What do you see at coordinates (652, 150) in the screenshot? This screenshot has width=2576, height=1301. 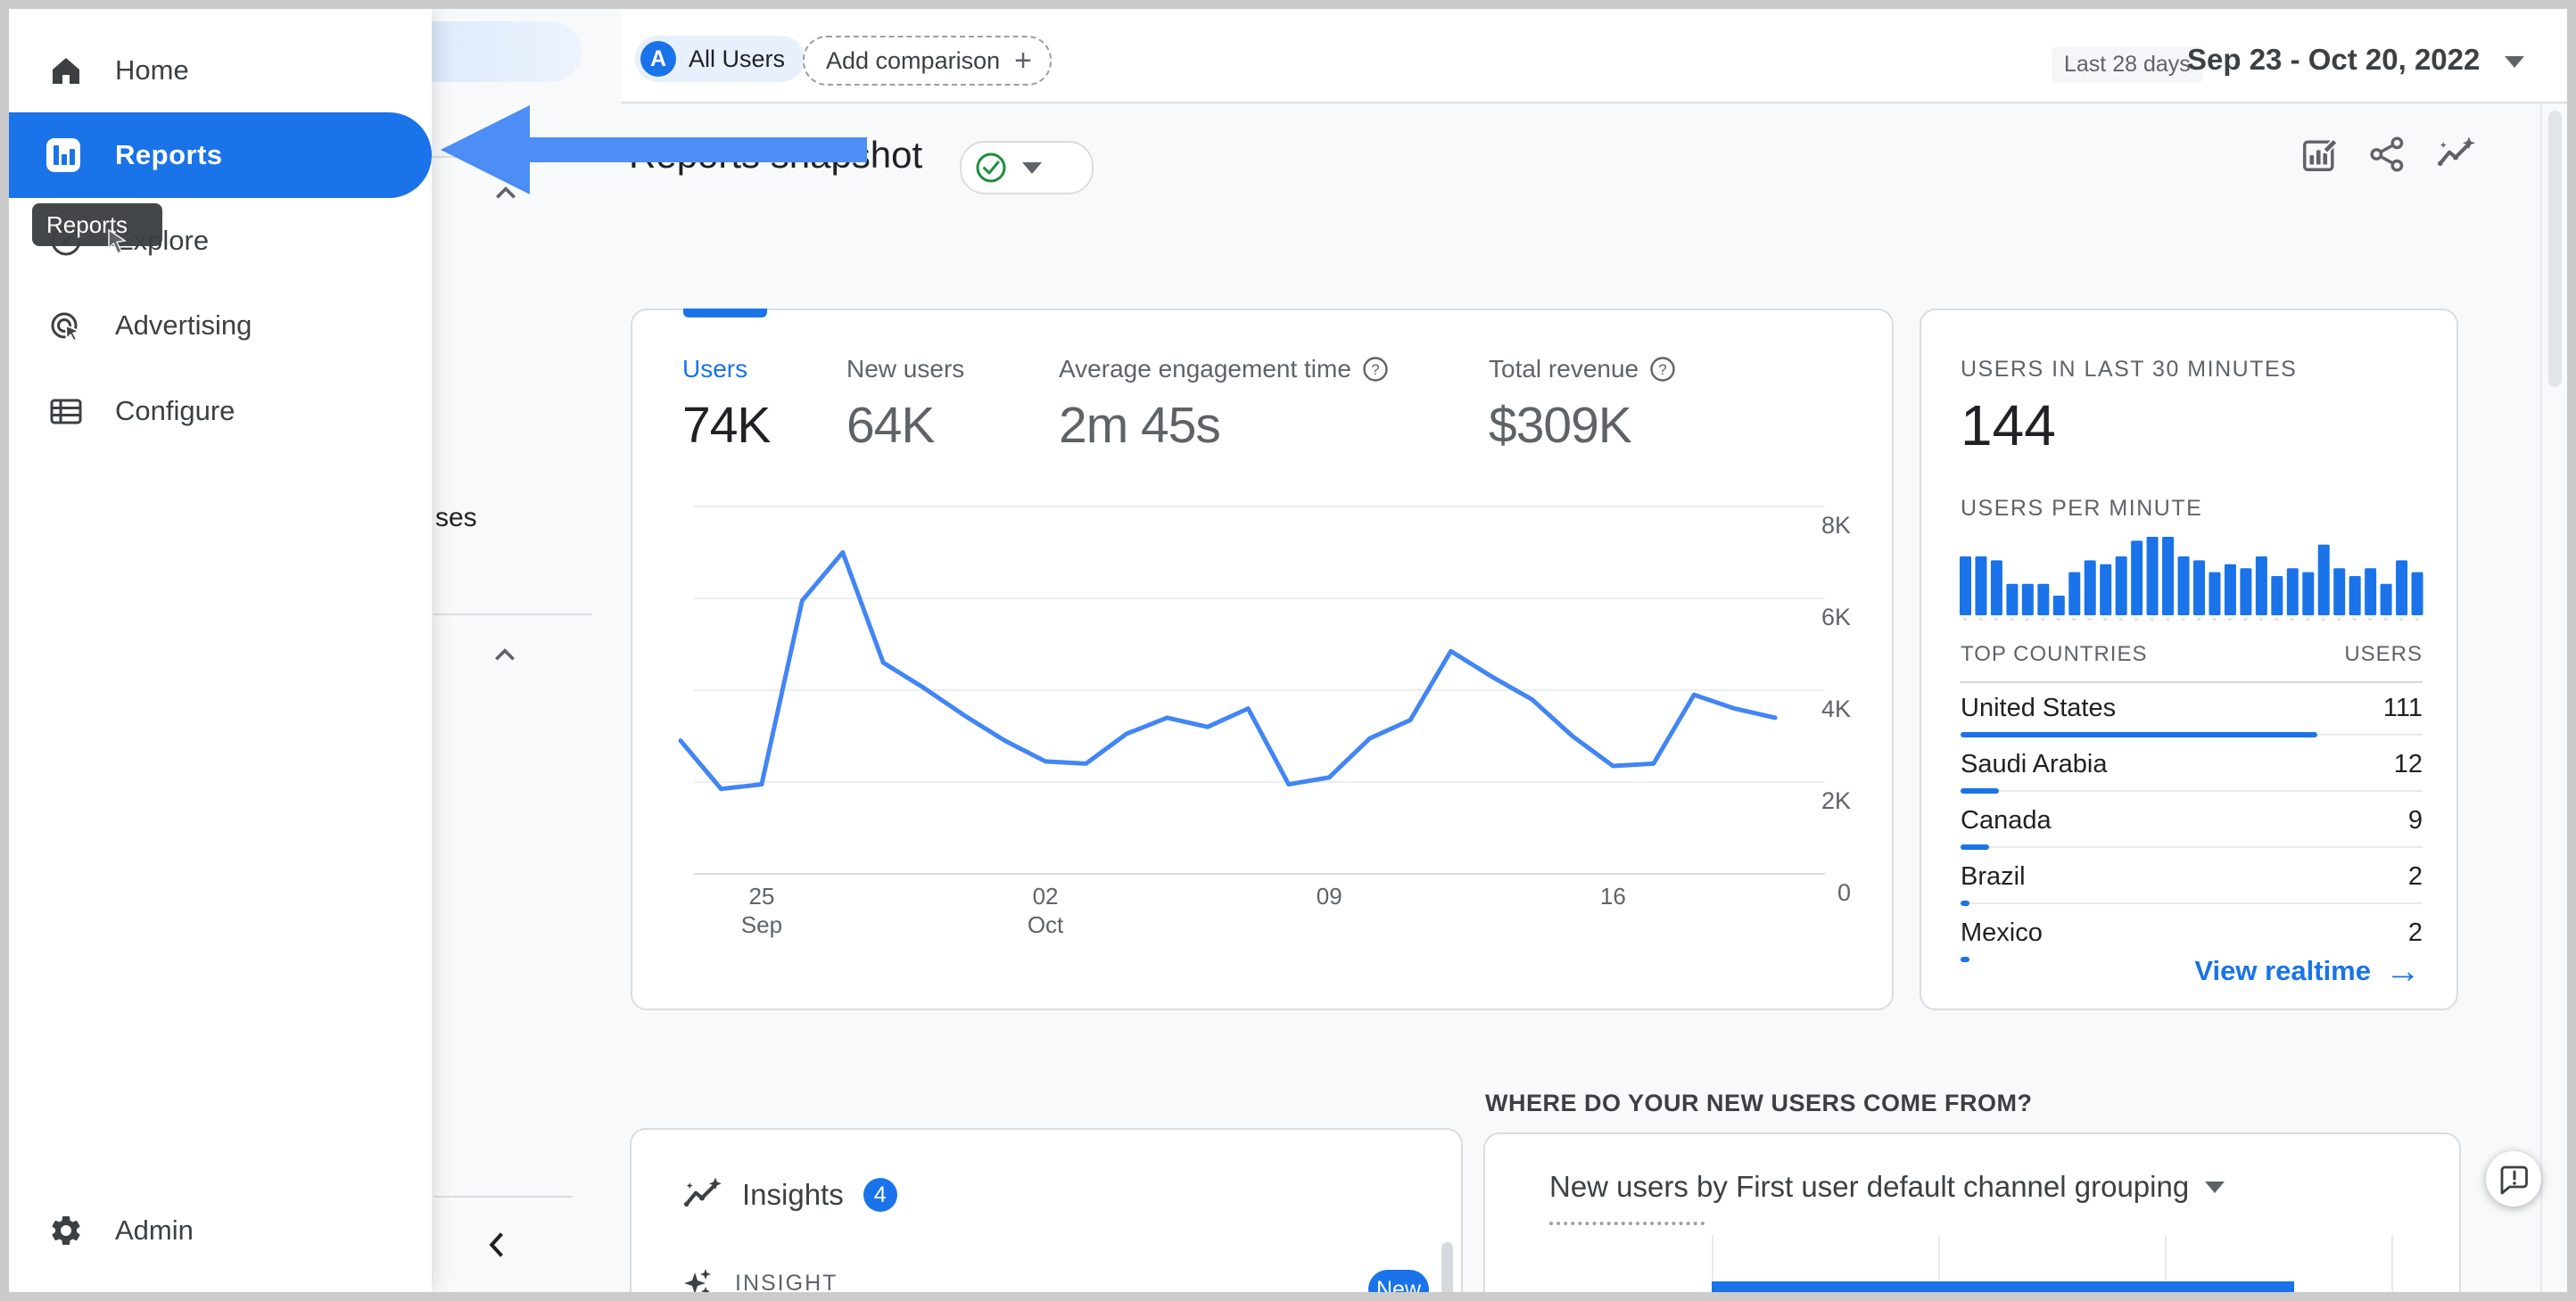 I see `annotation-arrow` at bounding box center [652, 150].